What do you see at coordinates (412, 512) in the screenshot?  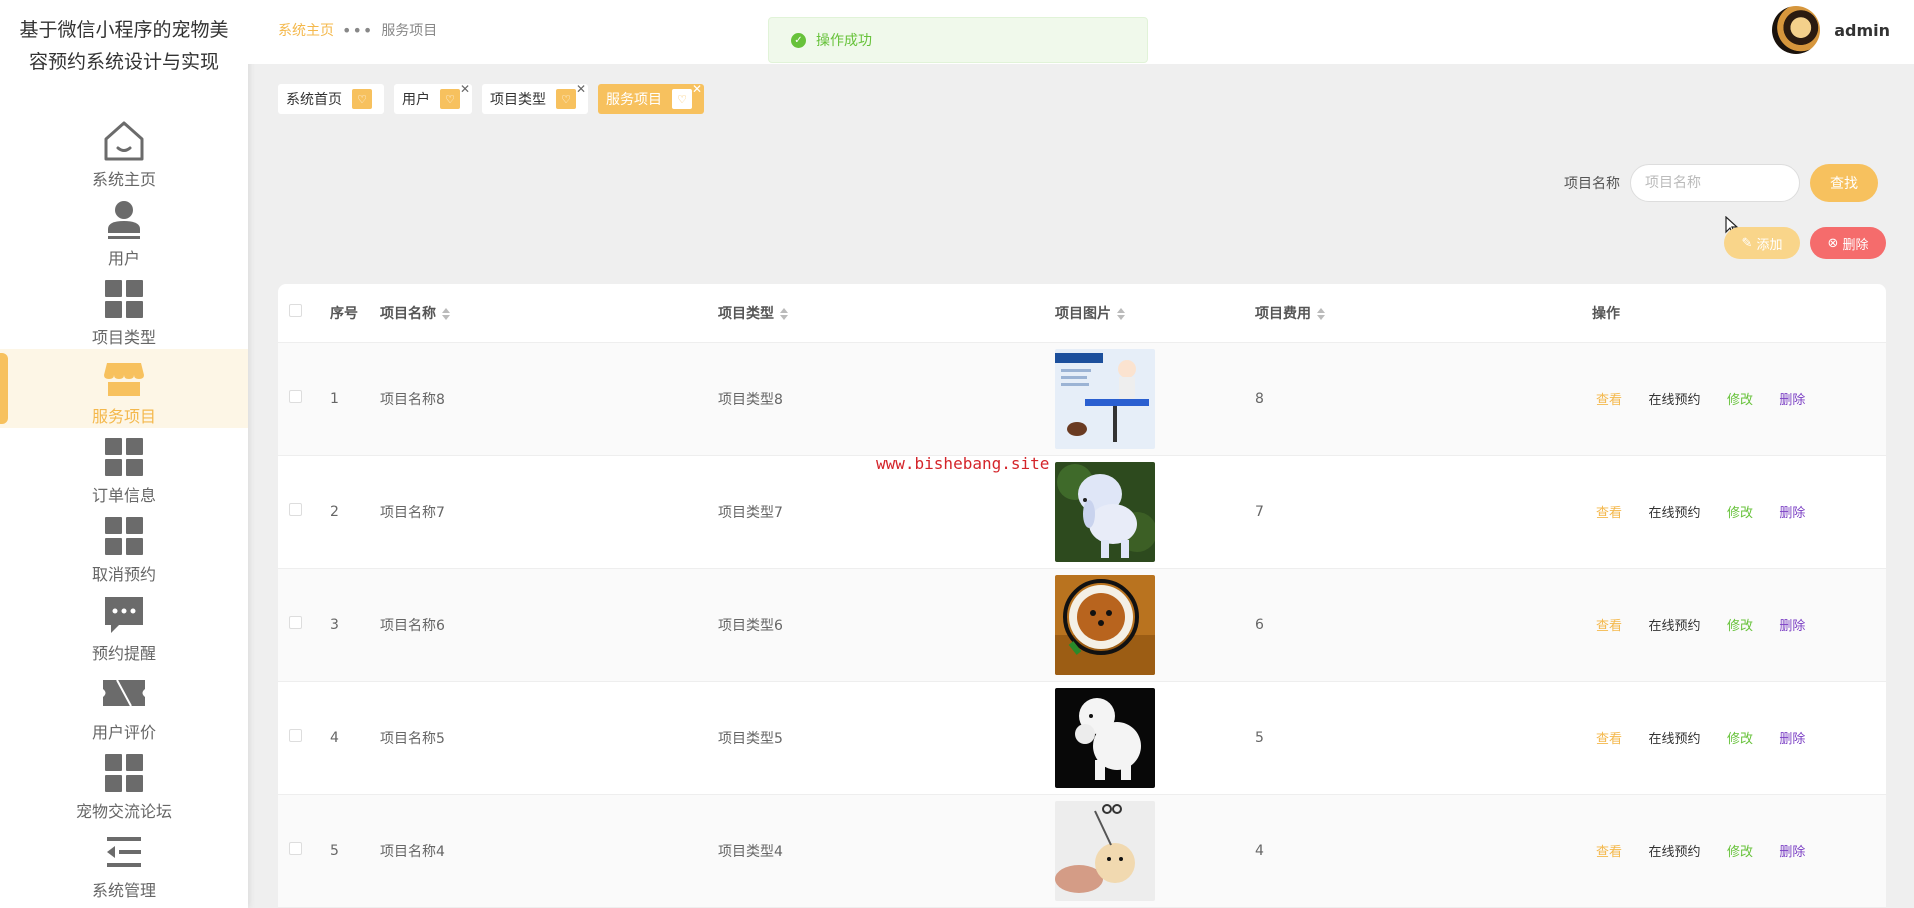 I see `cell-name: 项目名称7` at bounding box center [412, 512].